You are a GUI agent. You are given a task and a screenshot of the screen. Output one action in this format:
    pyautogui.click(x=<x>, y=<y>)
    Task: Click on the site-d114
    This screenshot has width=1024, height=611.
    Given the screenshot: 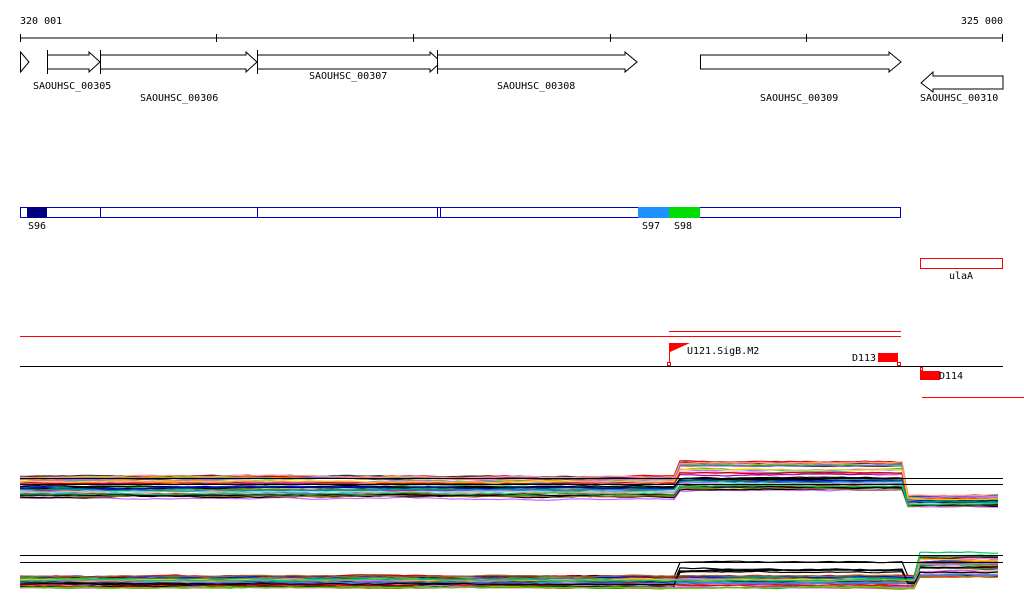 What is the action you would take?
    pyautogui.click(x=930, y=375)
    